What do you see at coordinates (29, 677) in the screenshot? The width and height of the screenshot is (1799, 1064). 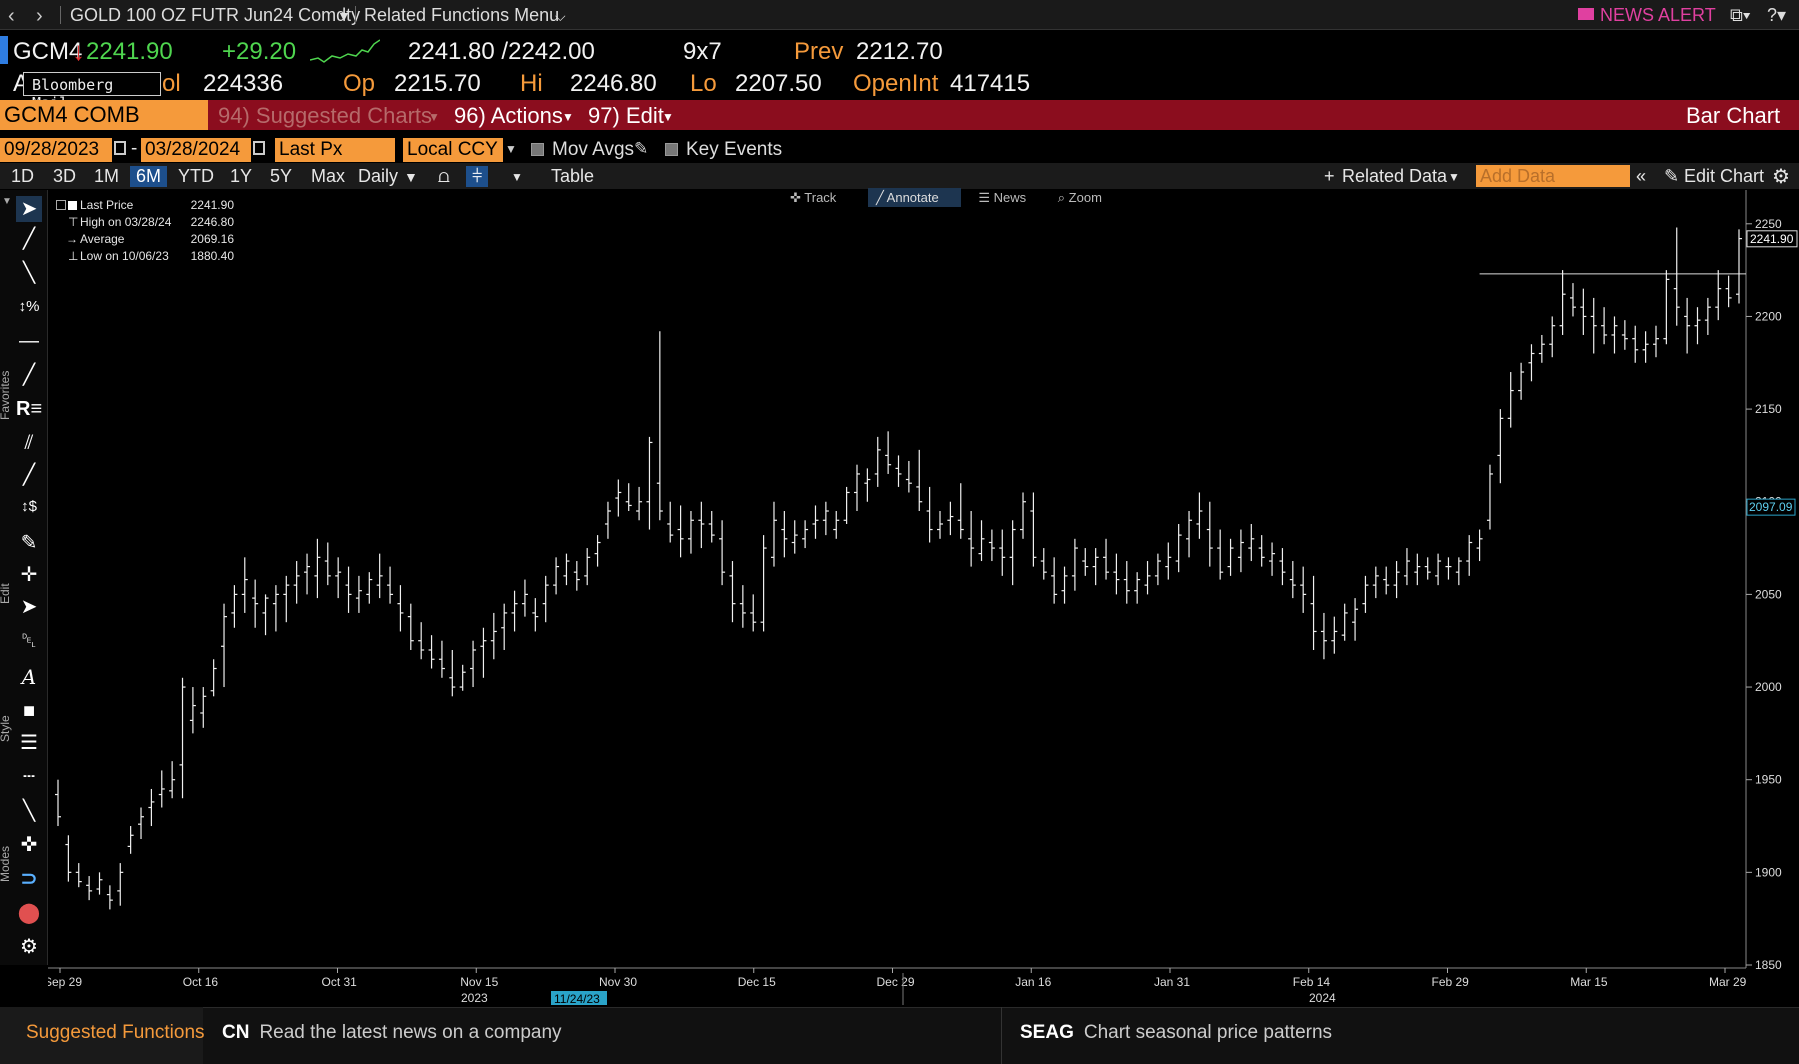 I see `text-style-icon: A` at bounding box center [29, 677].